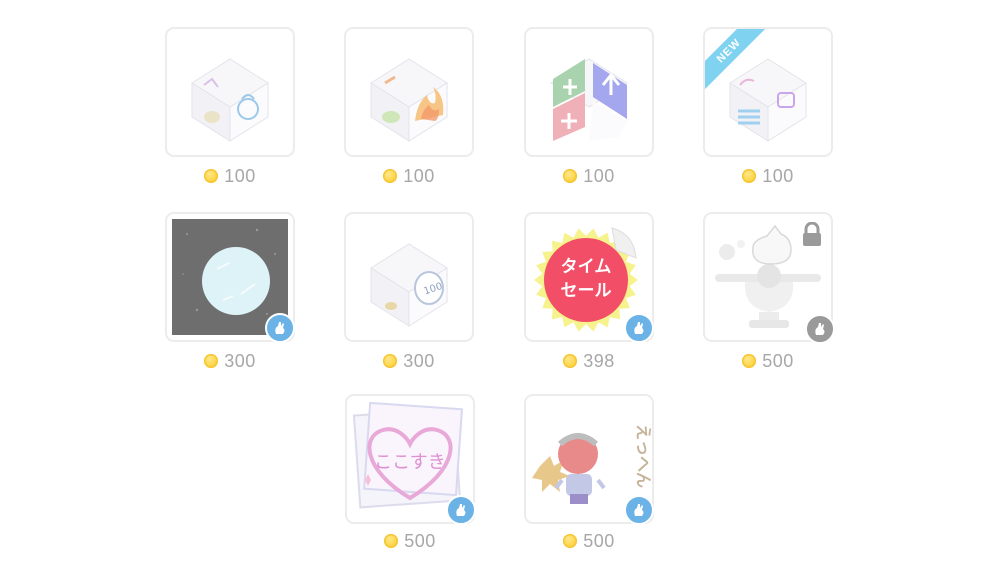 The height and width of the screenshot is (562, 1000). What do you see at coordinates (230, 100) in the screenshot?
I see `dice-character-icon` at bounding box center [230, 100].